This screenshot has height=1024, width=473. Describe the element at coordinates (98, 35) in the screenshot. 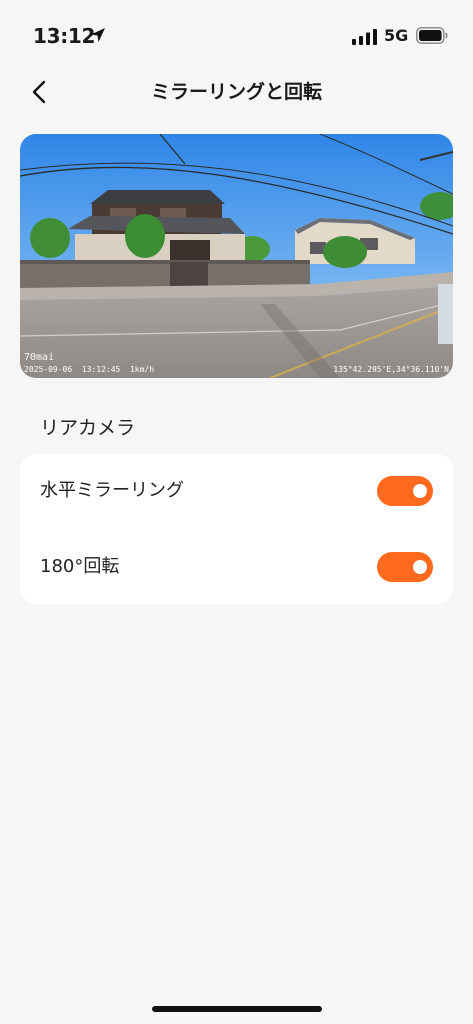

I see `location-arrow-icon` at that location.